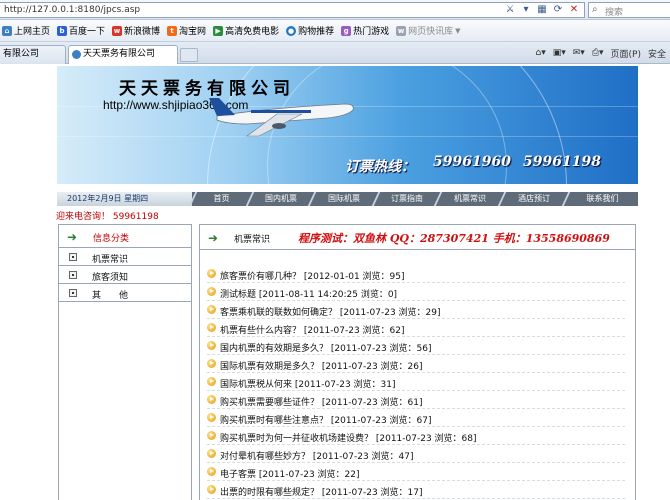  Describe the element at coordinates (416, 400) in the screenshot. I see `list-item: 购买机票需要哪些证件？ [2011-07-23 浏览：61]` at that location.